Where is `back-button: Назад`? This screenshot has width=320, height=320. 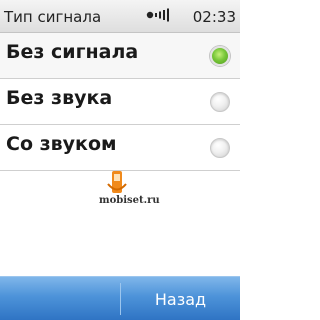
back-button: Назад is located at coordinates (180, 298).